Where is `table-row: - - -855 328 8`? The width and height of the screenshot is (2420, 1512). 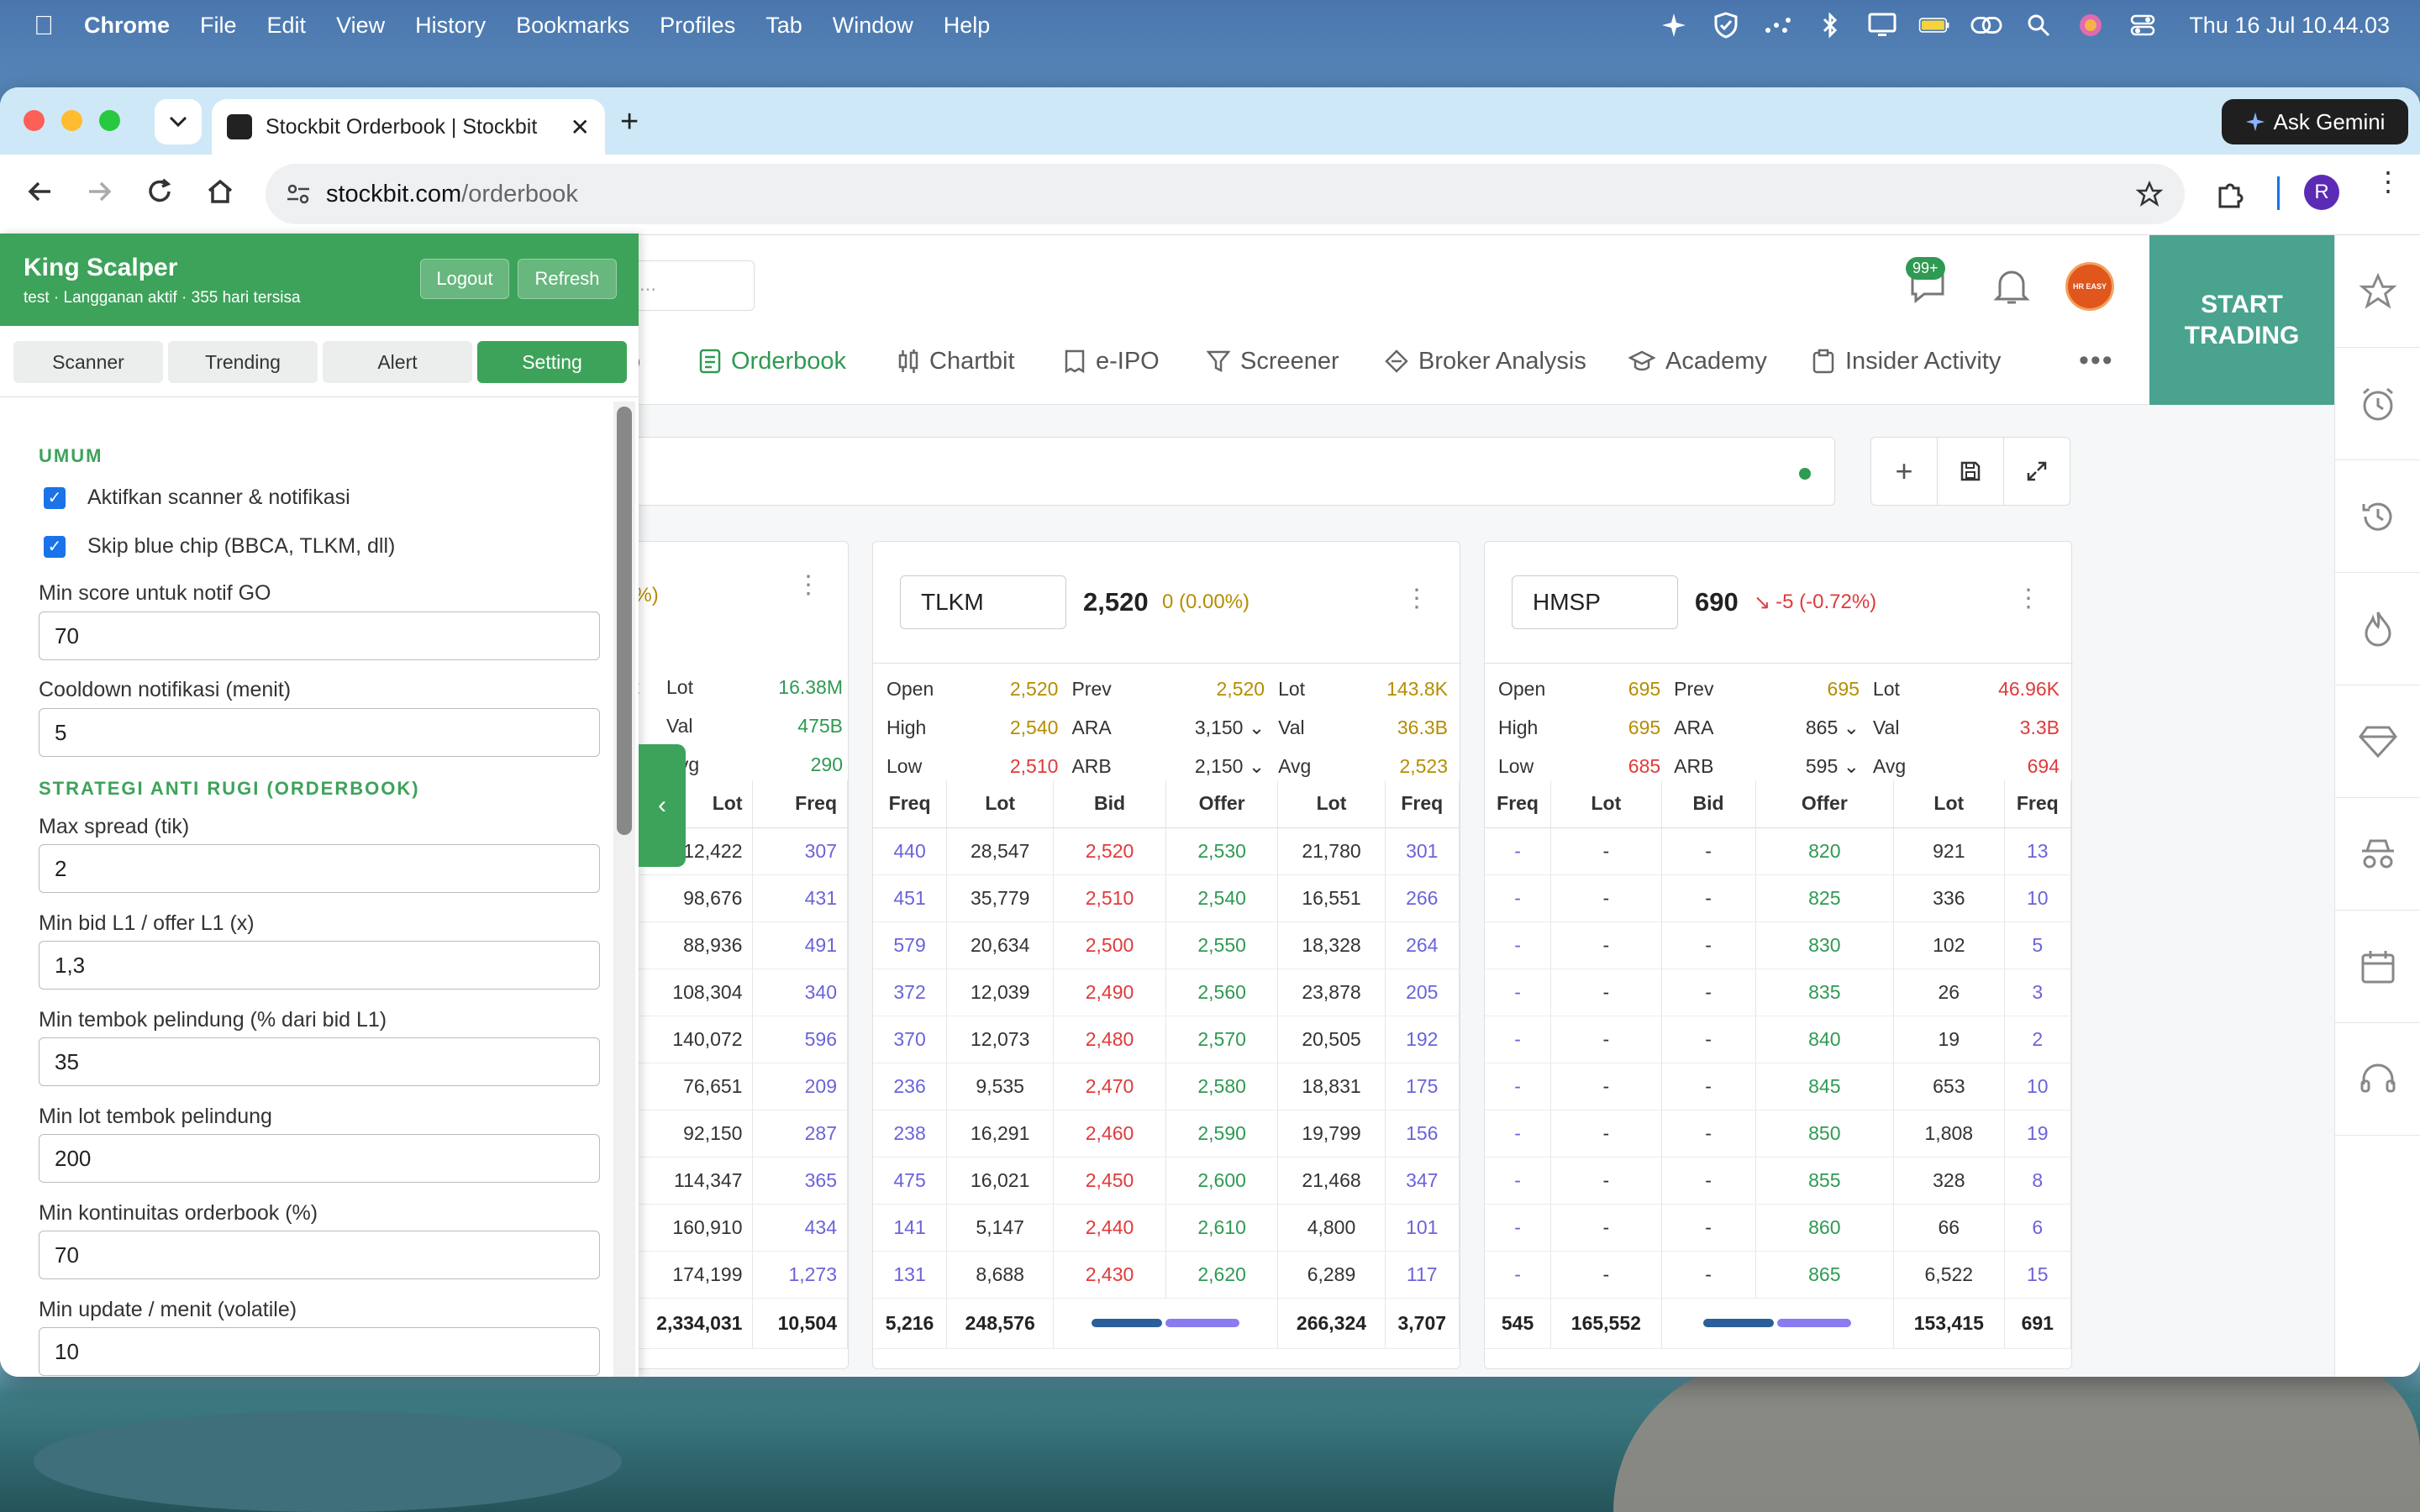
table-row: - - -855 328 8 is located at coordinates (1779, 1181).